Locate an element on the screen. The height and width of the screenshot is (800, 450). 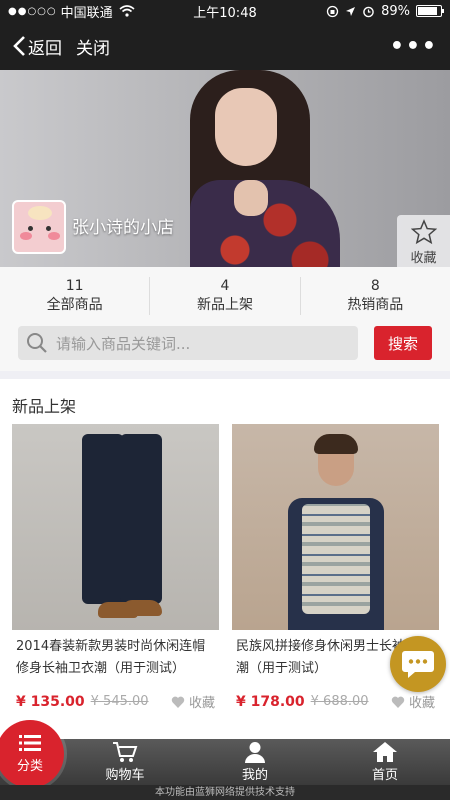
shop-avatar is located at coordinates (39, 227).